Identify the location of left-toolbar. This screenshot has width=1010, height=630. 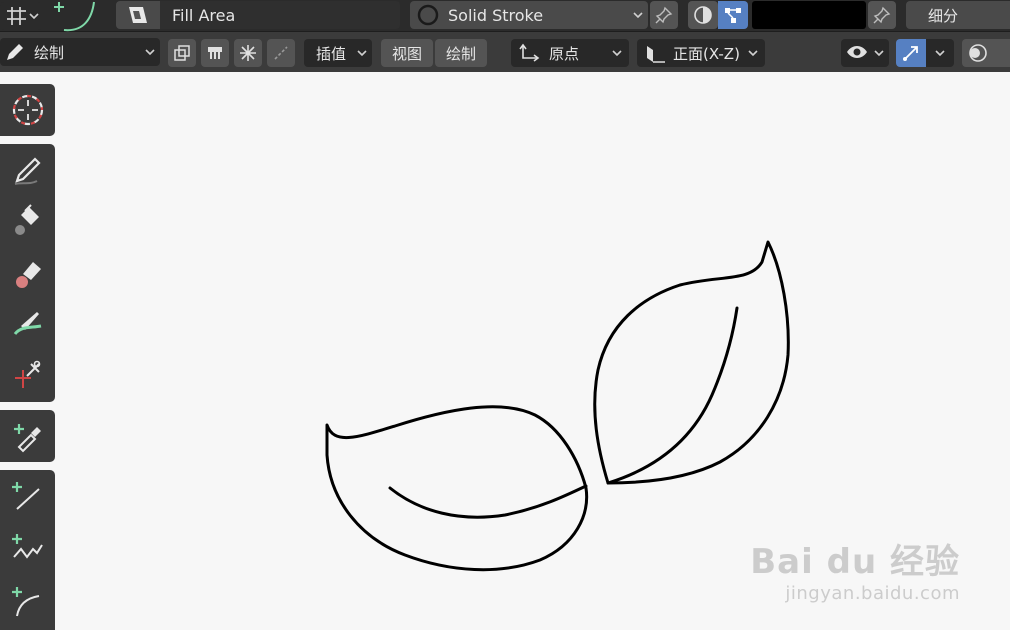
(29, 351).